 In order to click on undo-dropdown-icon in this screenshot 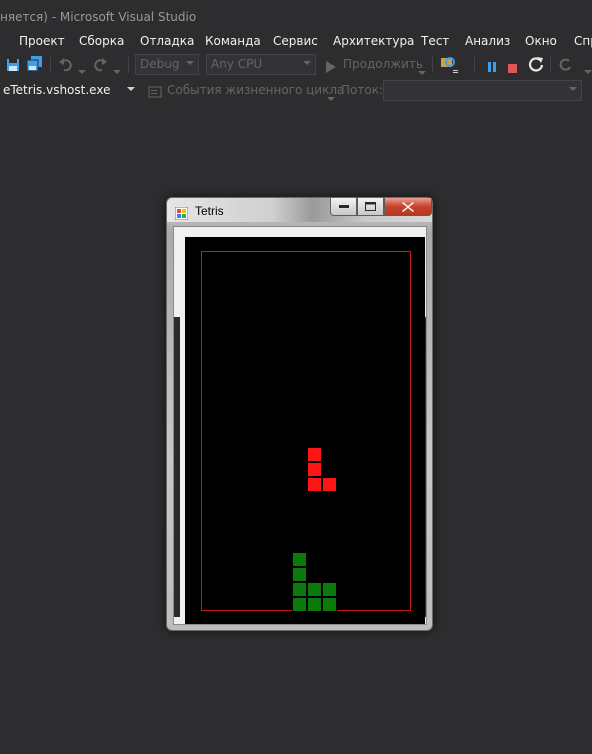, I will do `click(82, 67)`.